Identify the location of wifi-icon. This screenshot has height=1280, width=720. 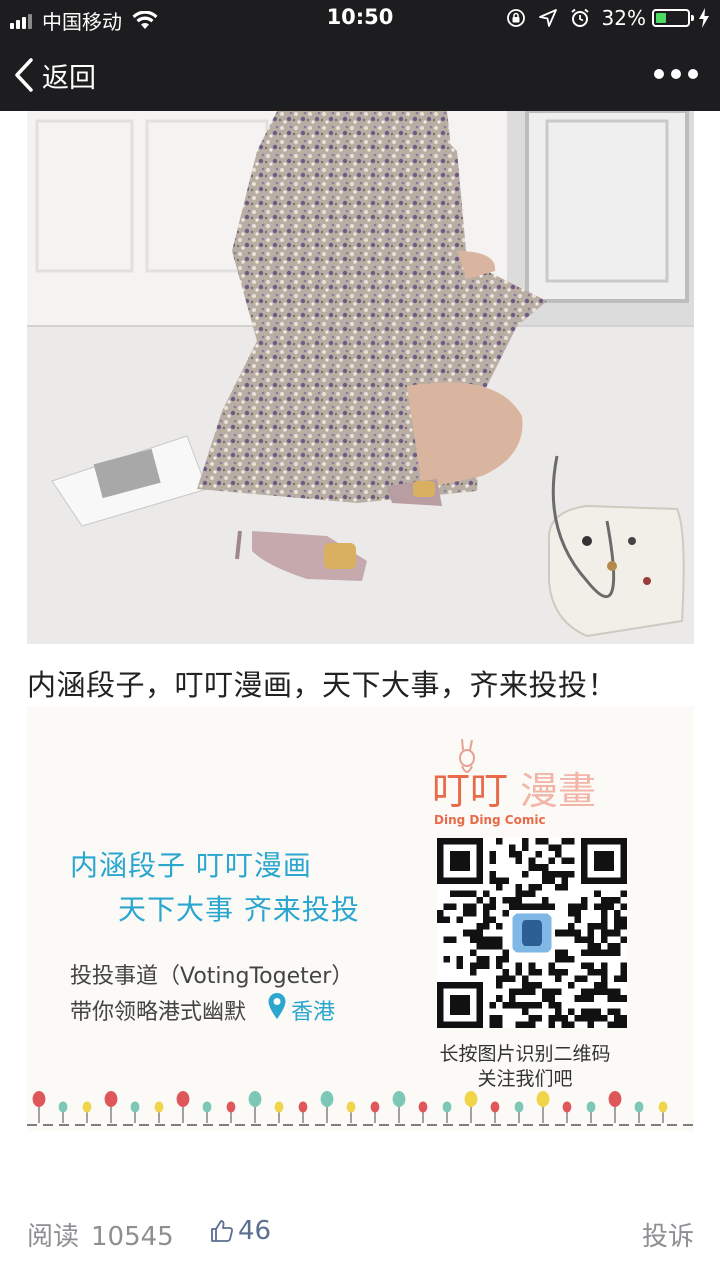
(145, 19).